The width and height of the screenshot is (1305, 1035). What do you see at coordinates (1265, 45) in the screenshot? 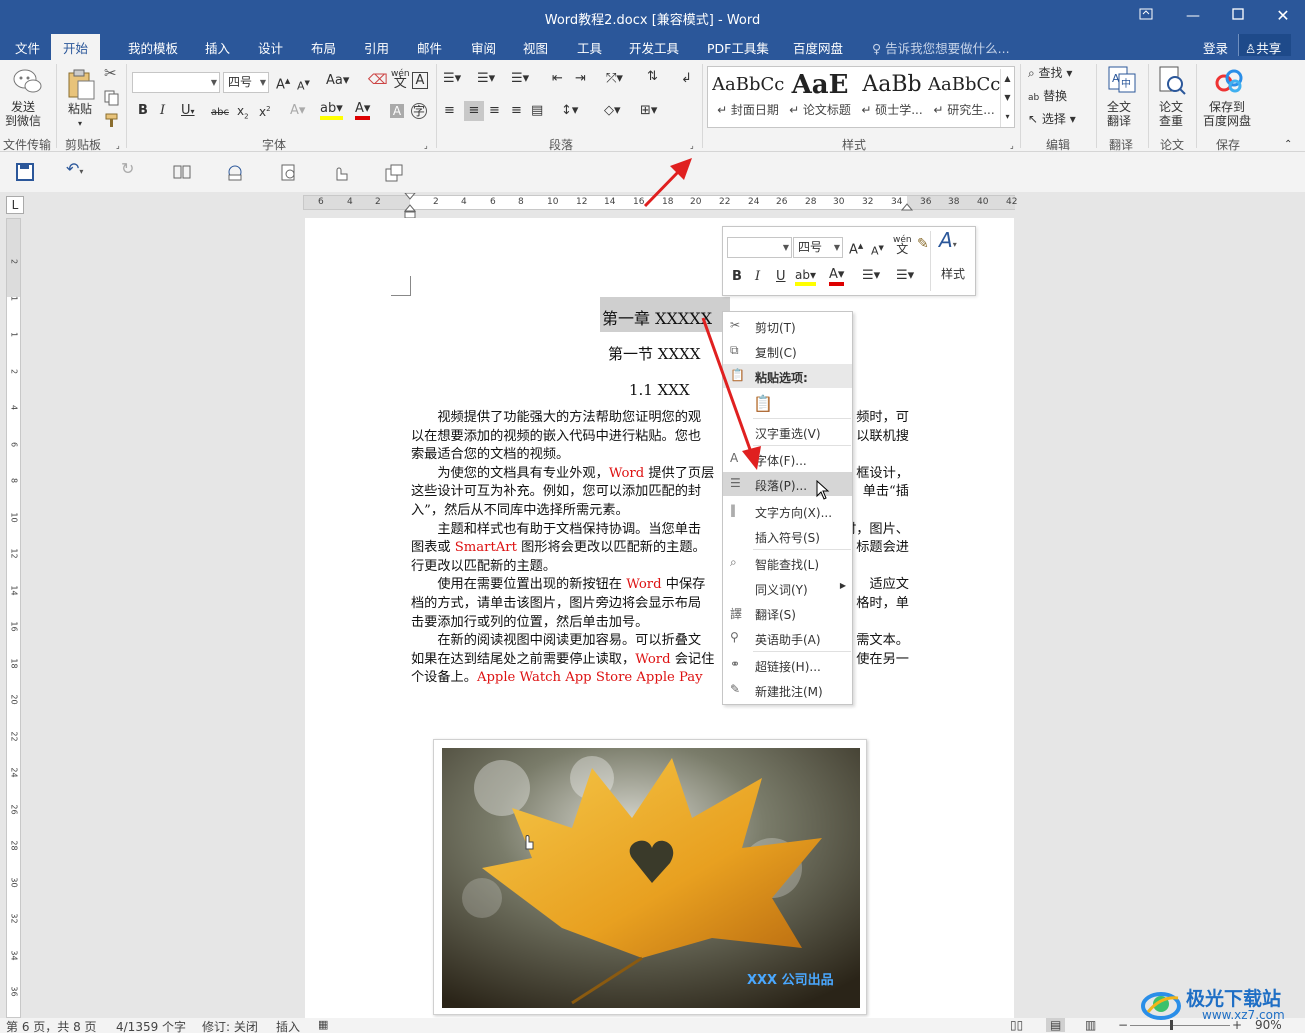
I see `share-button: ♙共享` at bounding box center [1265, 45].